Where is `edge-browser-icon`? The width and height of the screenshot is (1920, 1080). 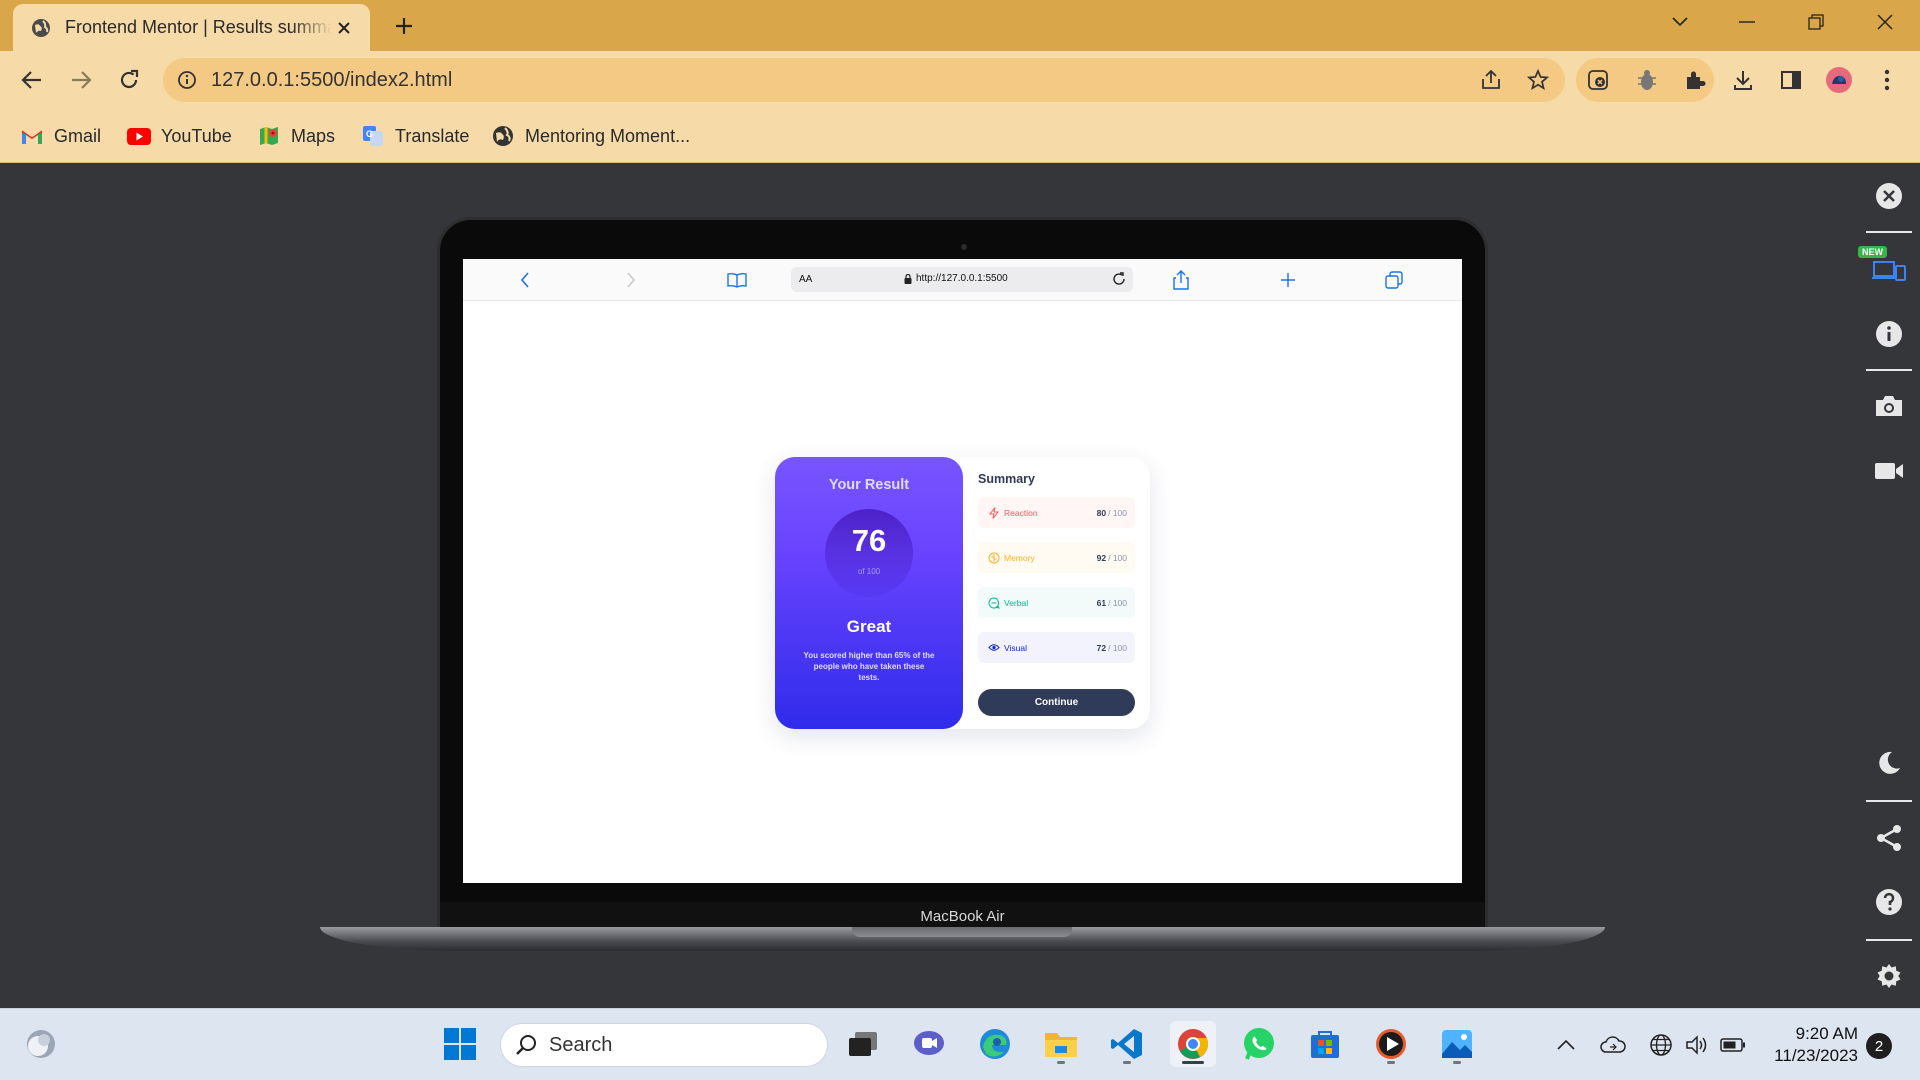
edge-browser-icon is located at coordinates (995, 1044).